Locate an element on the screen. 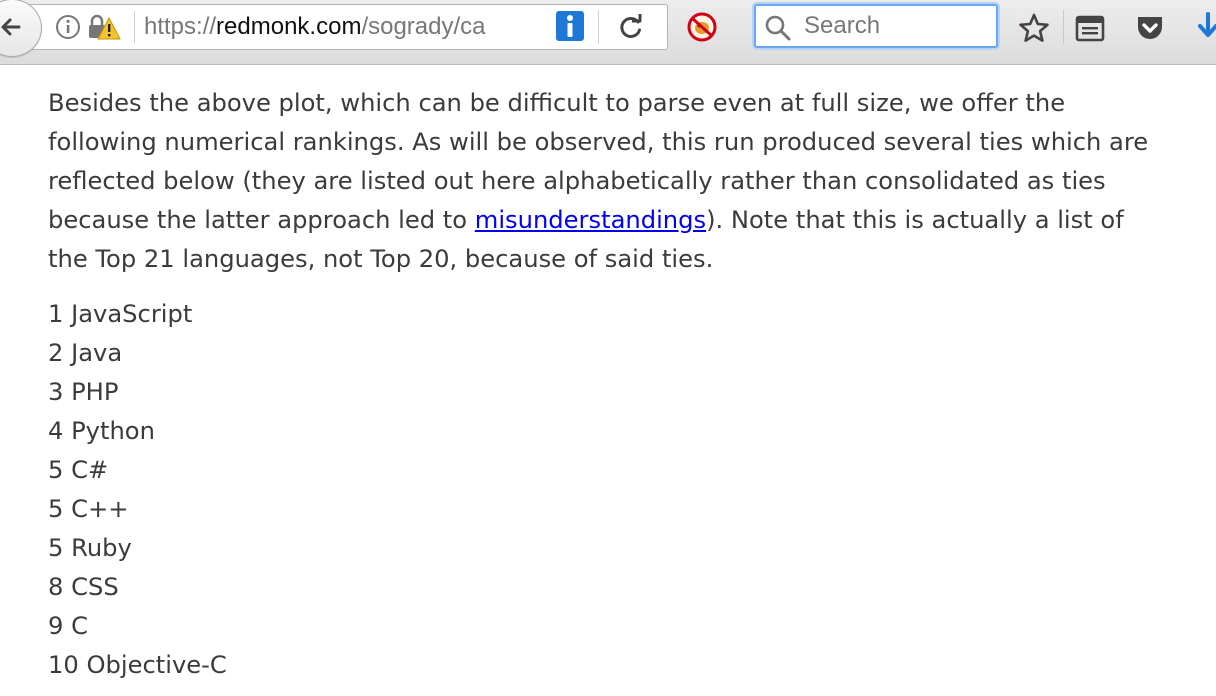 The width and height of the screenshot is (1216, 696). language-name: C++ is located at coordinates (100, 509).